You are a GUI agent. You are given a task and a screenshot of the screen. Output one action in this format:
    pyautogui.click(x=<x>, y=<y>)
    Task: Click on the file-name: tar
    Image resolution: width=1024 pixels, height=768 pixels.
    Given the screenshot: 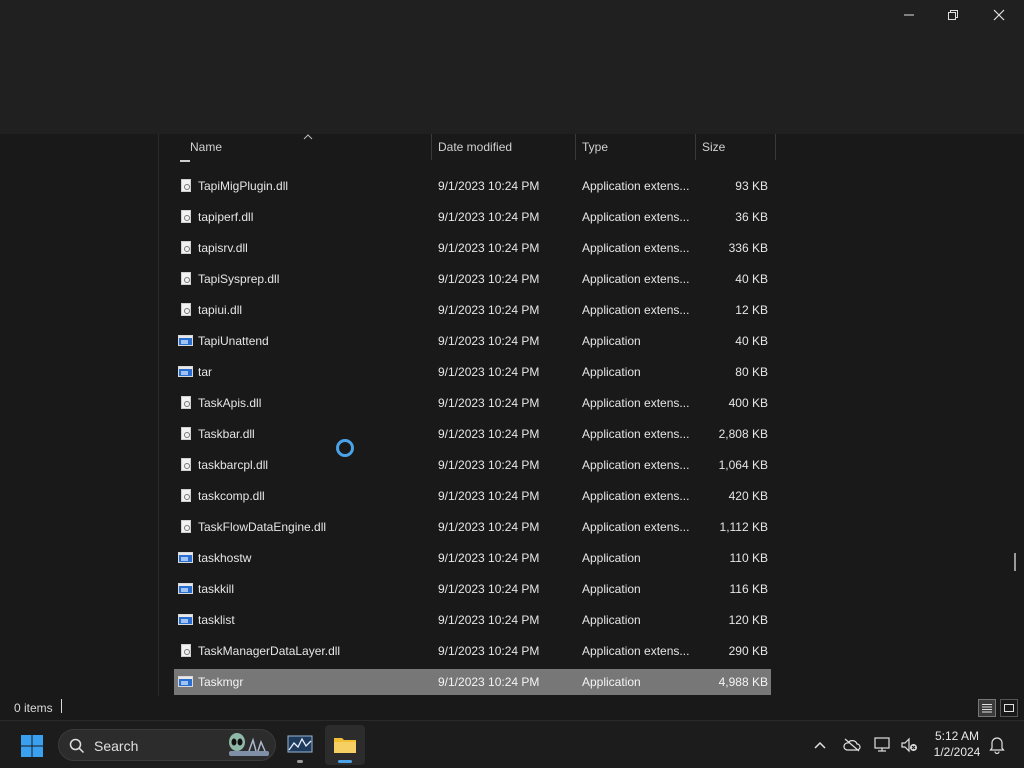 What is the action you would take?
    pyautogui.click(x=205, y=372)
    